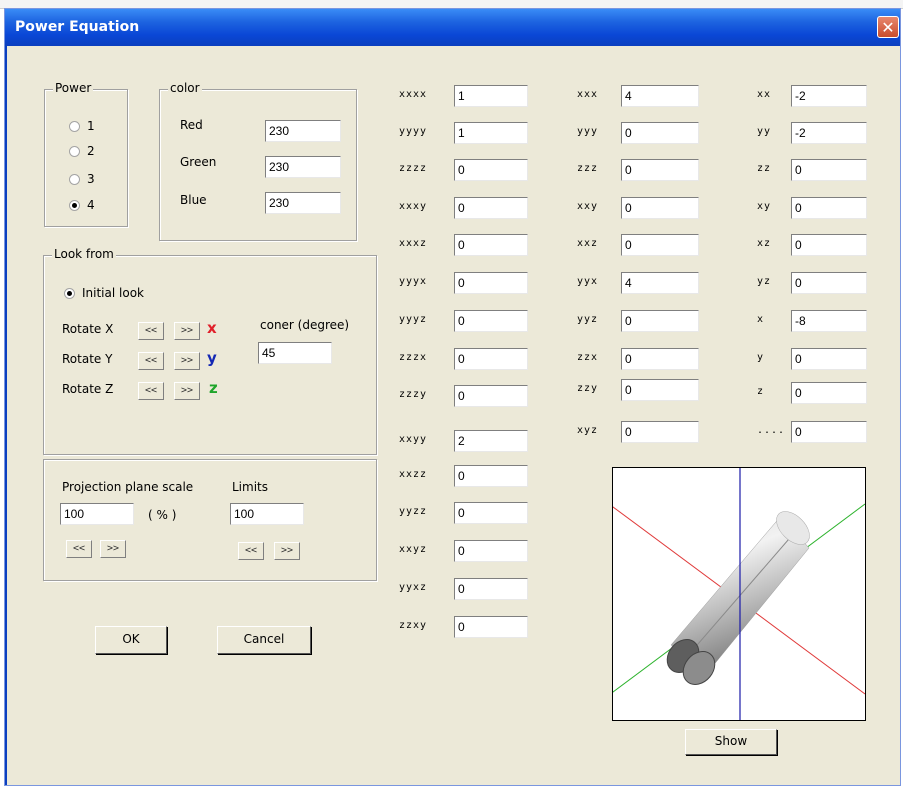  What do you see at coordinates (413, 281) in the screenshot?
I see `coefficient-term-label: yyyx` at bounding box center [413, 281].